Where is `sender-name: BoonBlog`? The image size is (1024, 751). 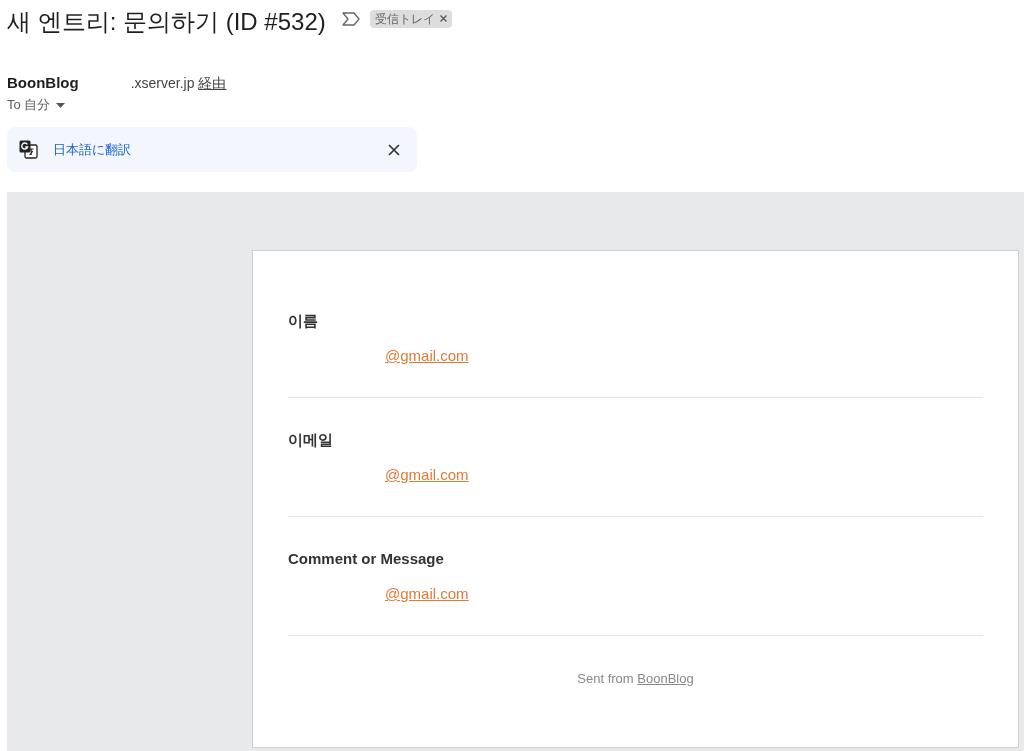
sender-name: BoonBlog is located at coordinates (43, 83).